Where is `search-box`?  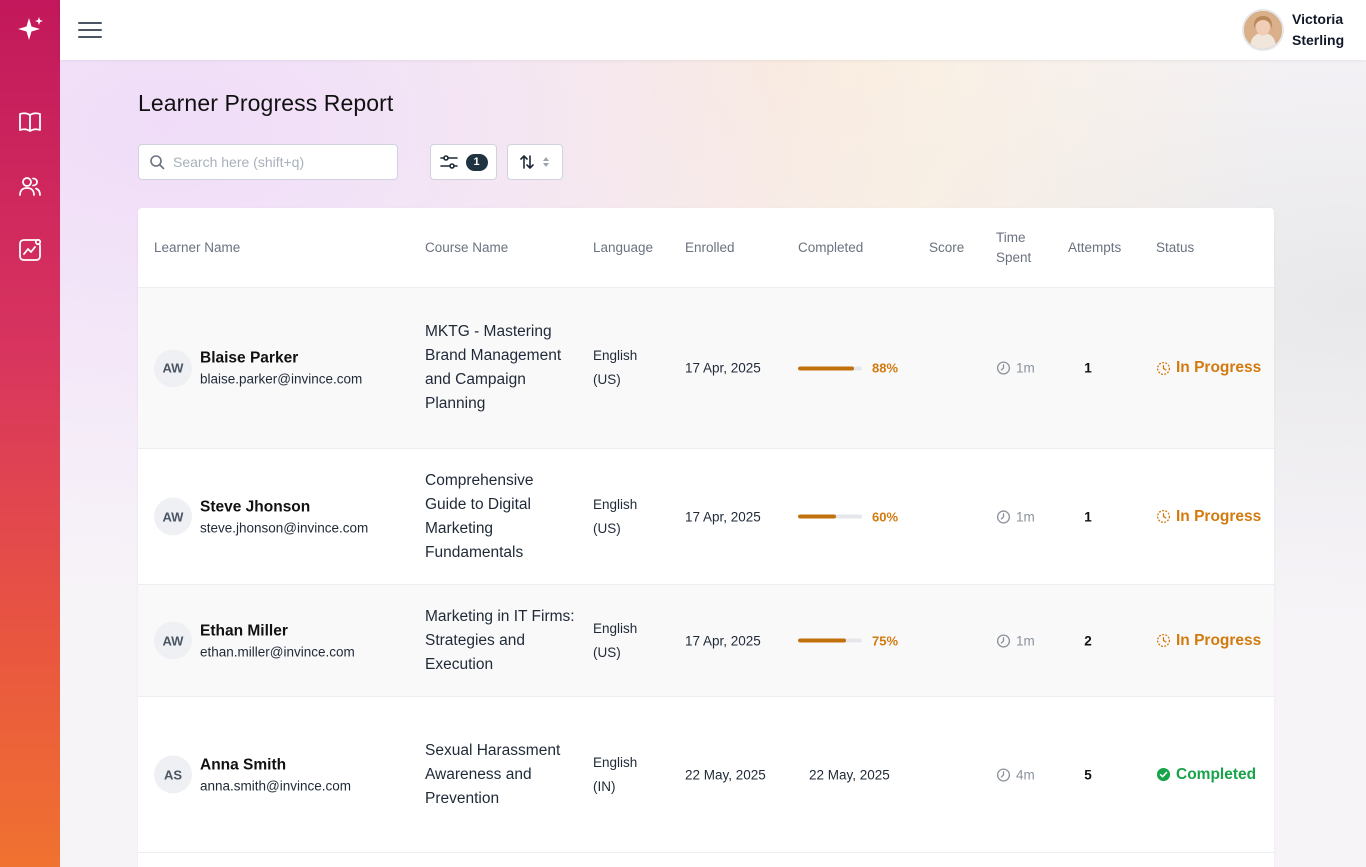 search-box is located at coordinates (268, 162).